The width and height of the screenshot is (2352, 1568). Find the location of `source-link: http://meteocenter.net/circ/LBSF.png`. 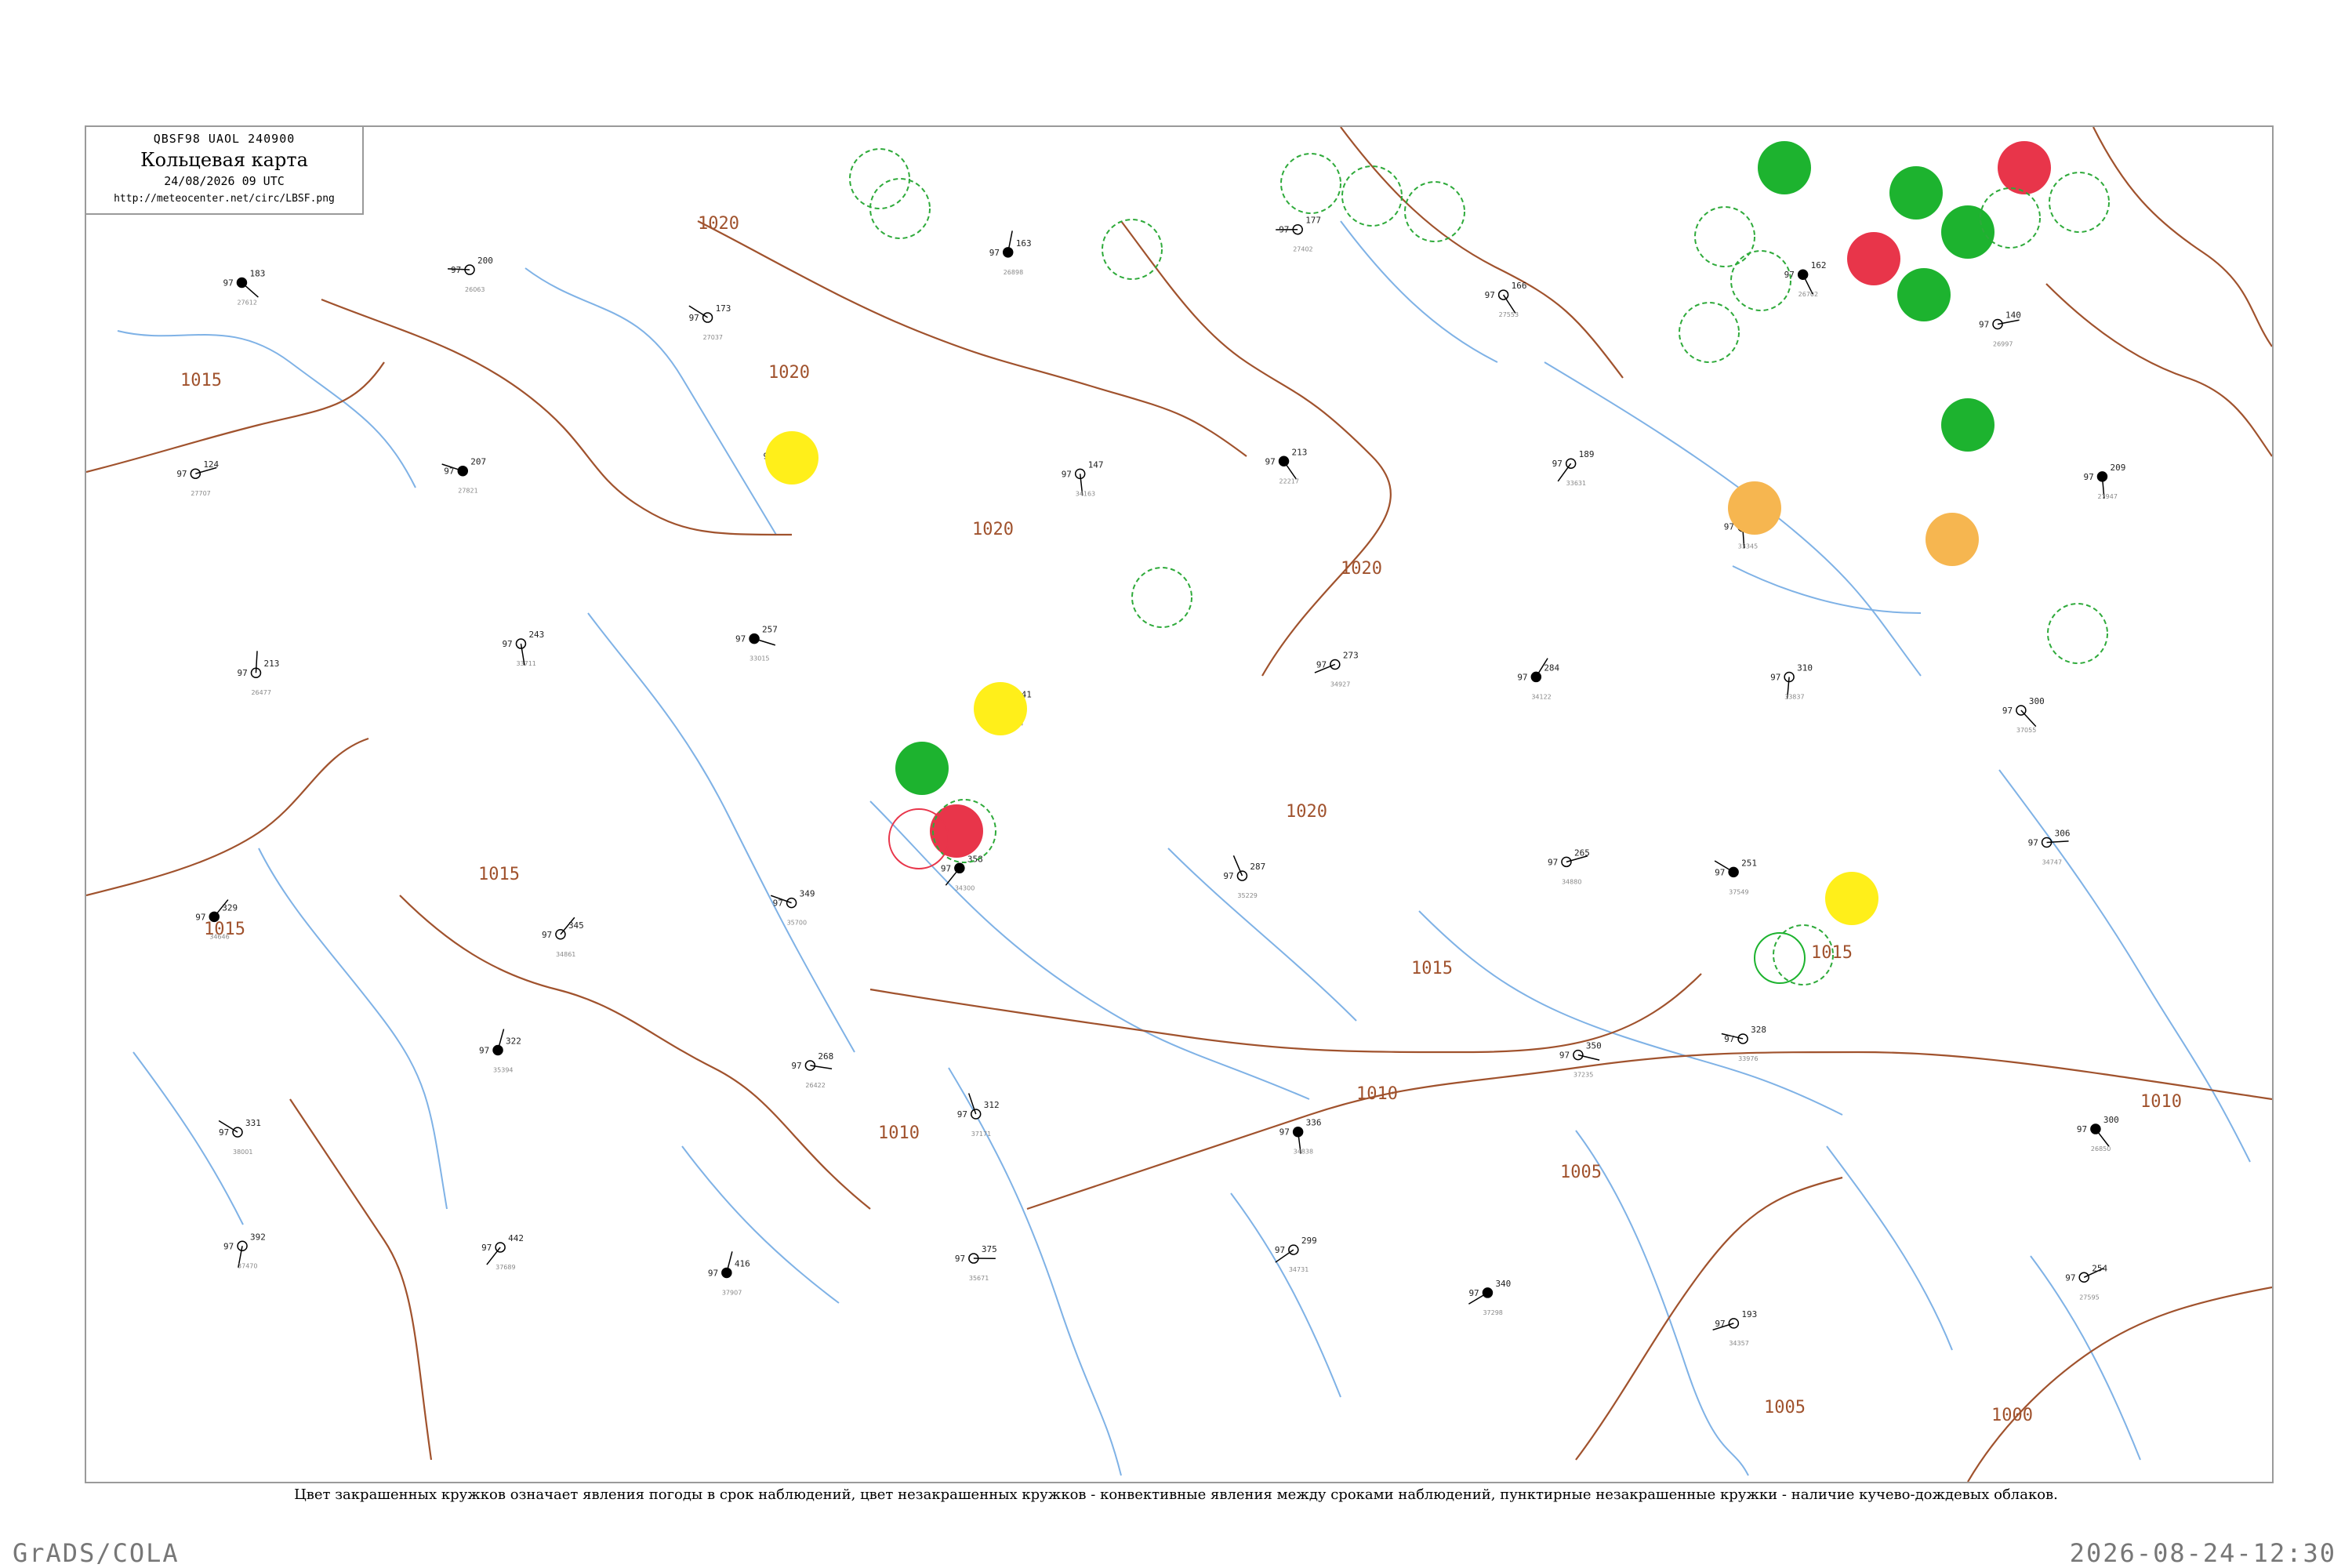

source-link: http://meteocenter.net/circ/LBSF.png is located at coordinates (224, 199).